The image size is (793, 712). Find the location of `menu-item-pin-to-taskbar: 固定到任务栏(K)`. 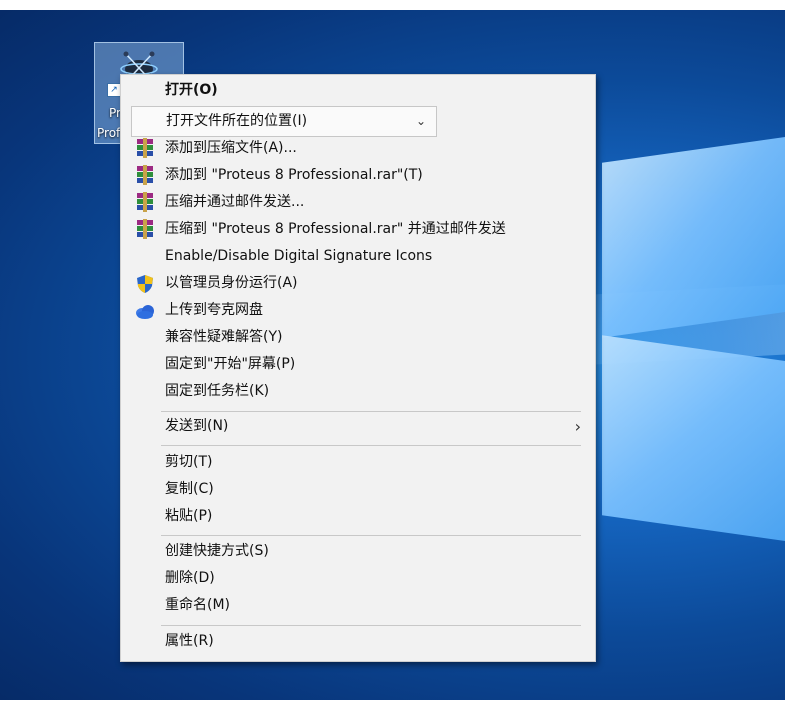

menu-item-pin-to-taskbar: 固定到任务栏(K) is located at coordinates (358, 391).